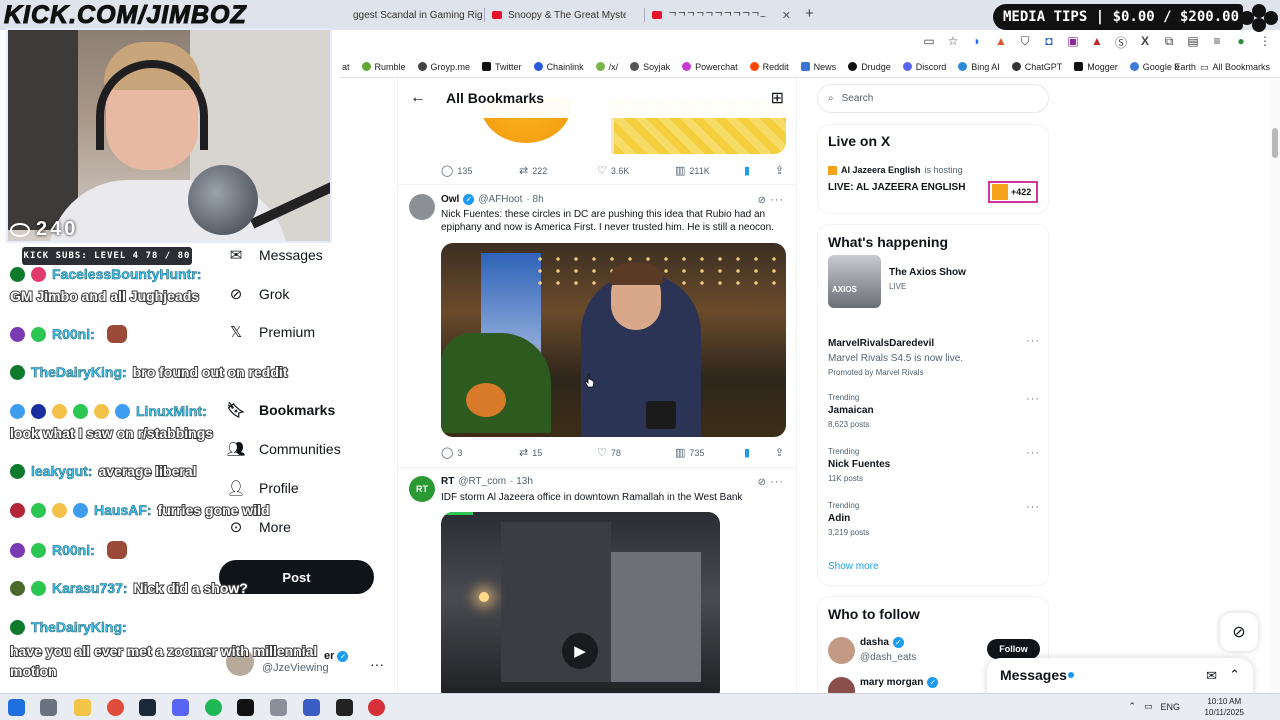  Describe the element at coordinates (1211, 676) in the screenshot. I see `new-message-icon: ✉` at that location.